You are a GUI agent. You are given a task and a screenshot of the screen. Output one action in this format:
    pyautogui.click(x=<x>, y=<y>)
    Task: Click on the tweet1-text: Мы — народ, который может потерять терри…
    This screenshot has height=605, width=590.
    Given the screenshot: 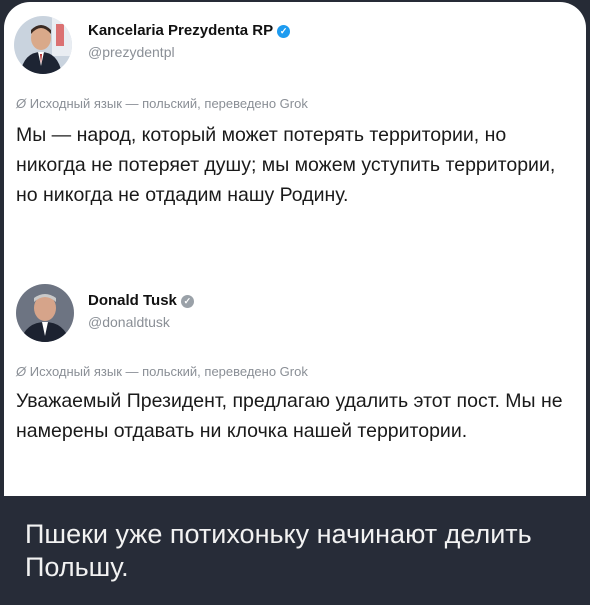 What is the action you would take?
    pyautogui.click(x=286, y=165)
    